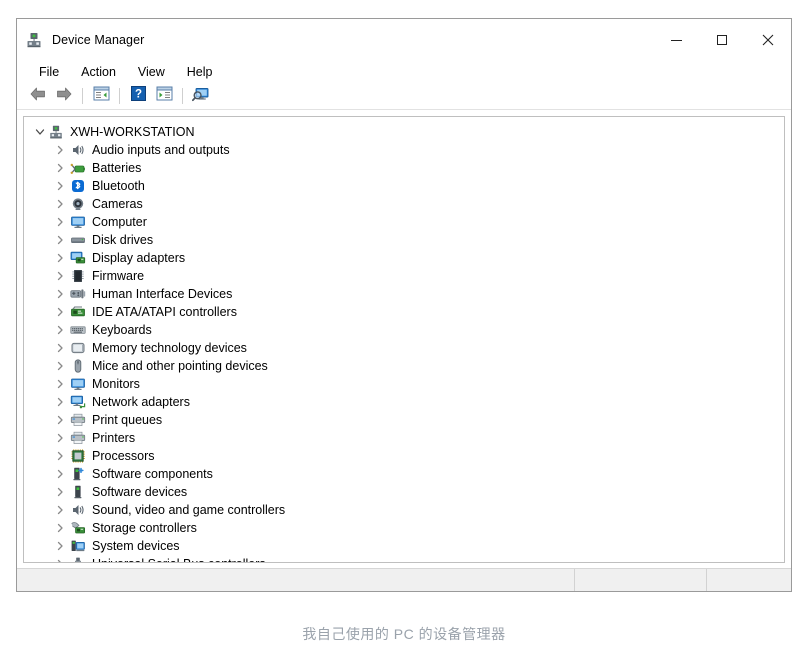 This screenshot has height=655, width=808. What do you see at coordinates (404, 312) in the screenshot?
I see `tree-item-ide-ata-atapi-controllers: IDE ATA/ATAPI controllers` at bounding box center [404, 312].